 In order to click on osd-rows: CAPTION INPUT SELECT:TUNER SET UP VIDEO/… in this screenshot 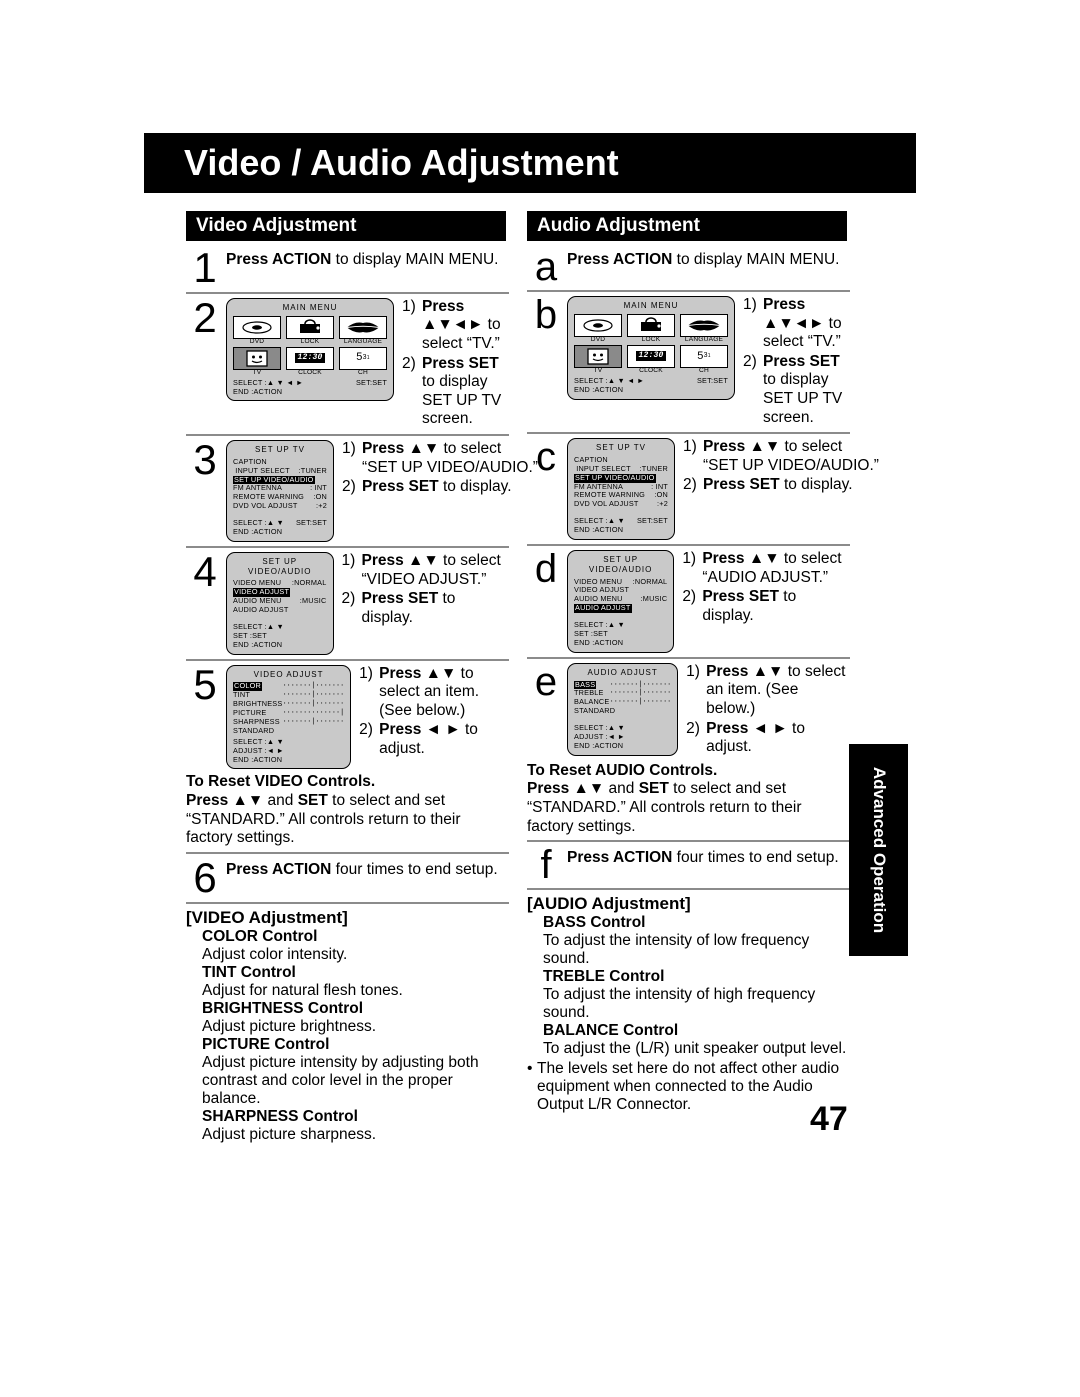, I will do `click(280, 484)`.